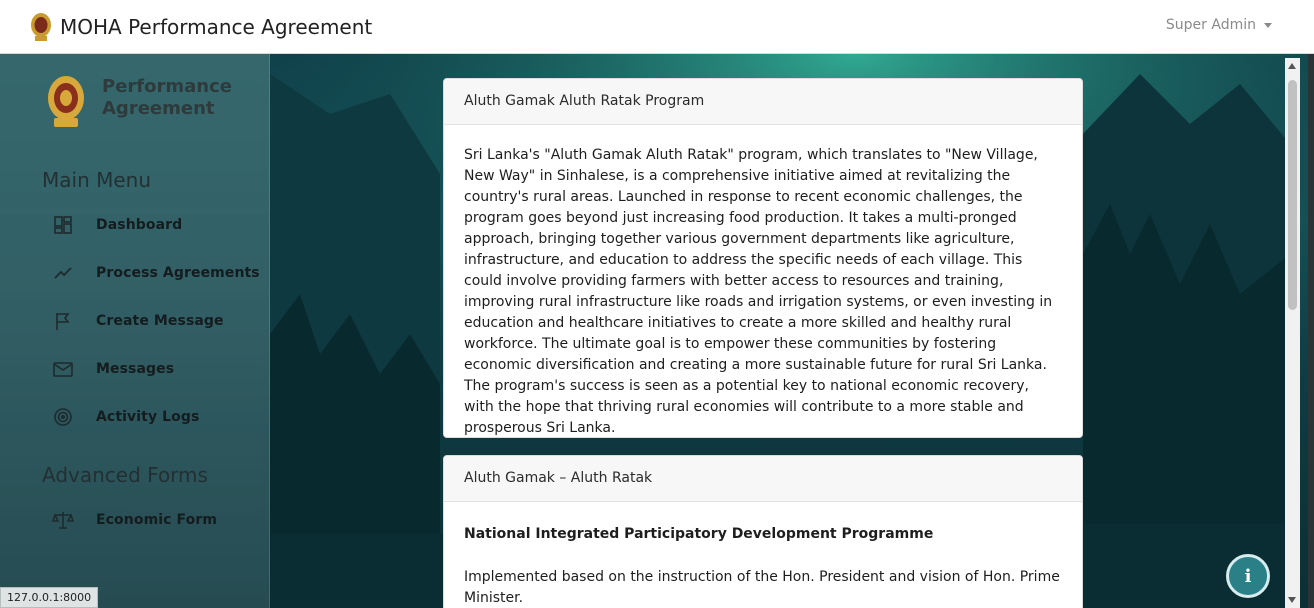 This screenshot has width=1314, height=608. I want to click on card-header: Aluth Gamak – Aluth Ratak, so click(763, 479).